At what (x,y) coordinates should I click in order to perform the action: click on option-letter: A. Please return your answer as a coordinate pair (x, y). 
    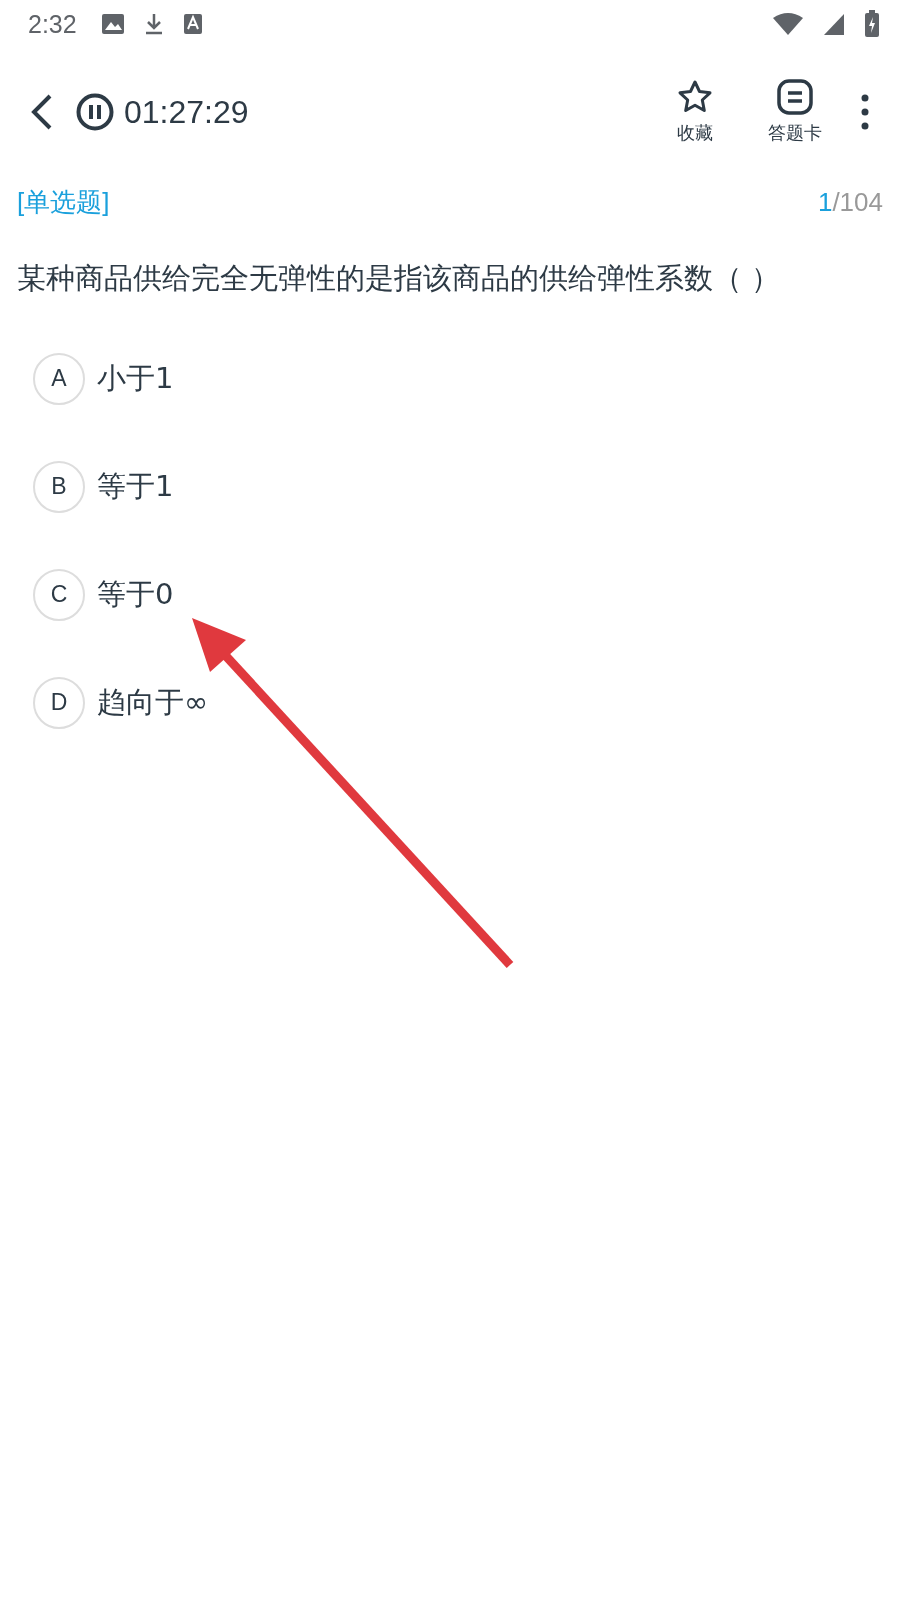
    Looking at the image, I should click on (59, 378).